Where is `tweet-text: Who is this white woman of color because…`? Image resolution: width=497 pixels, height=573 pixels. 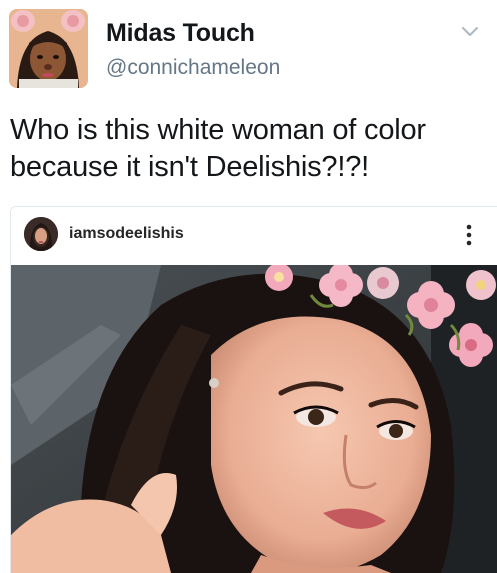 tweet-text: Who is this white woman of color because… is located at coordinates (218, 148).